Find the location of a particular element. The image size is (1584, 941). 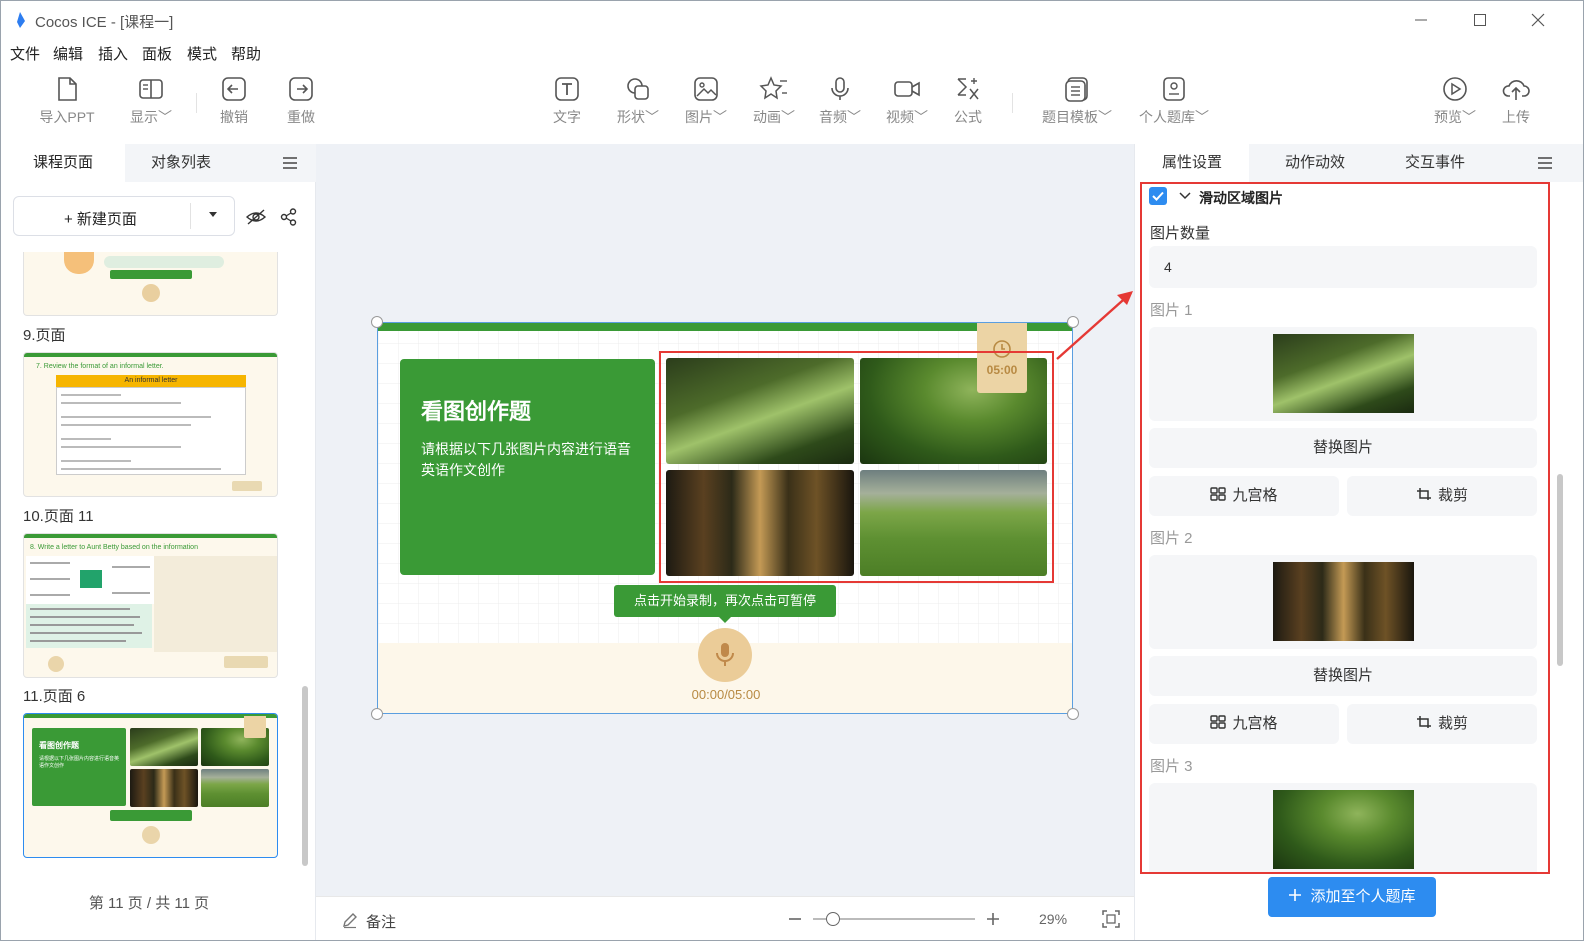

tab-object-list: 对象列表 is located at coordinates (181, 163).